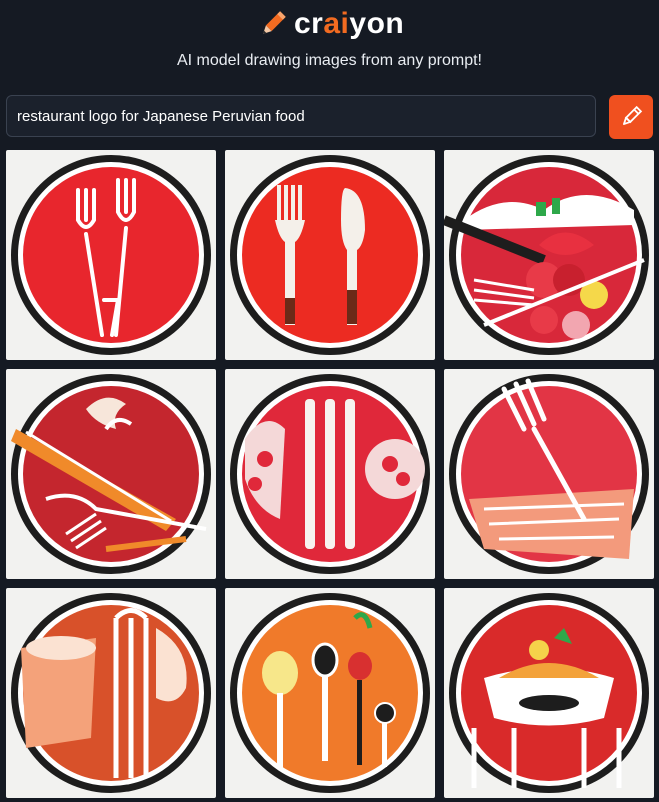 This screenshot has height=802, width=659. I want to click on image-5-art, so click(330, 474).